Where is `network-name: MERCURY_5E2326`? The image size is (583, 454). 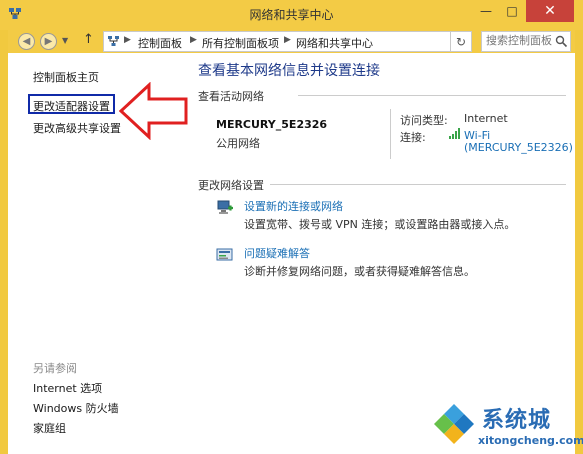 network-name: MERCURY_5E2326 is located at coordinates (272, 124).